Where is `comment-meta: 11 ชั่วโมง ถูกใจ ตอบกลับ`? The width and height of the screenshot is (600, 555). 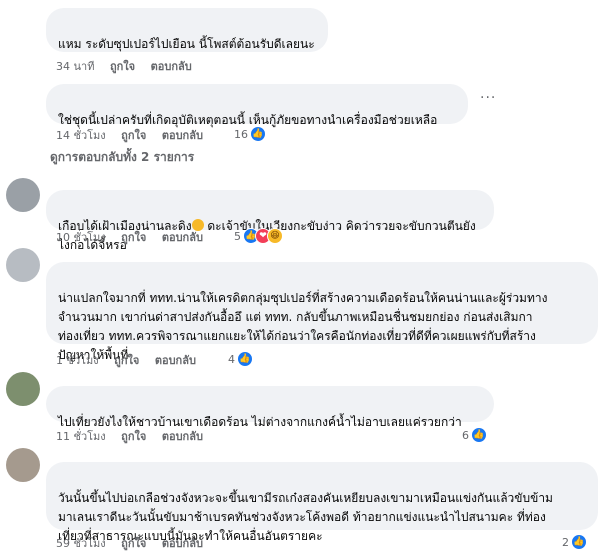
comment-meta: 11 ชั่วโมง ถูกใจ ตอบกลับ is located at coordinates (135, 436).